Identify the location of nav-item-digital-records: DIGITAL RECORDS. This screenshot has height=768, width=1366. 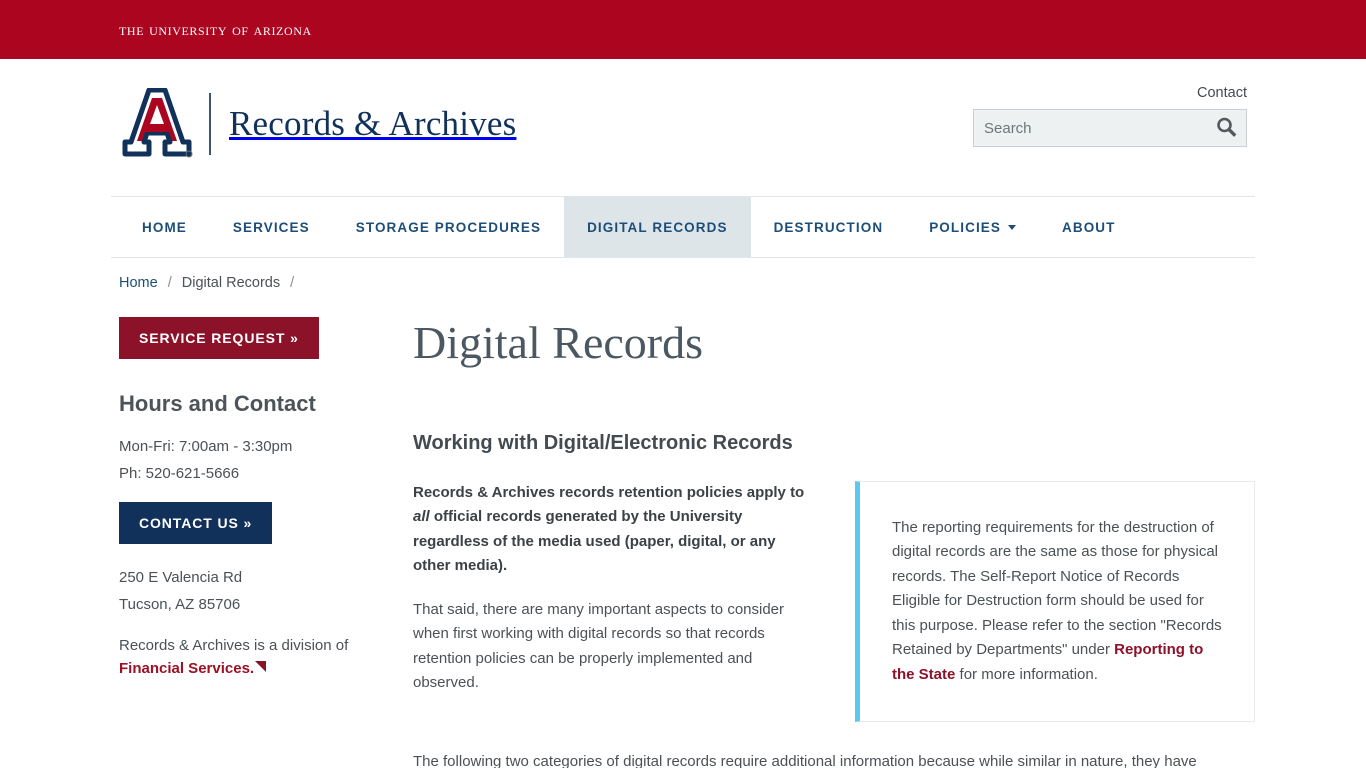
(657, 227).